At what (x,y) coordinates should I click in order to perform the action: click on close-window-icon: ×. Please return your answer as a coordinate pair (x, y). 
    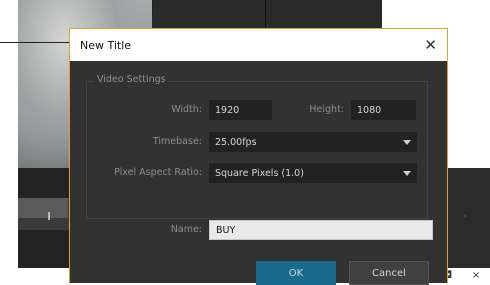
    Looking at the image, I should click on (476, 275).